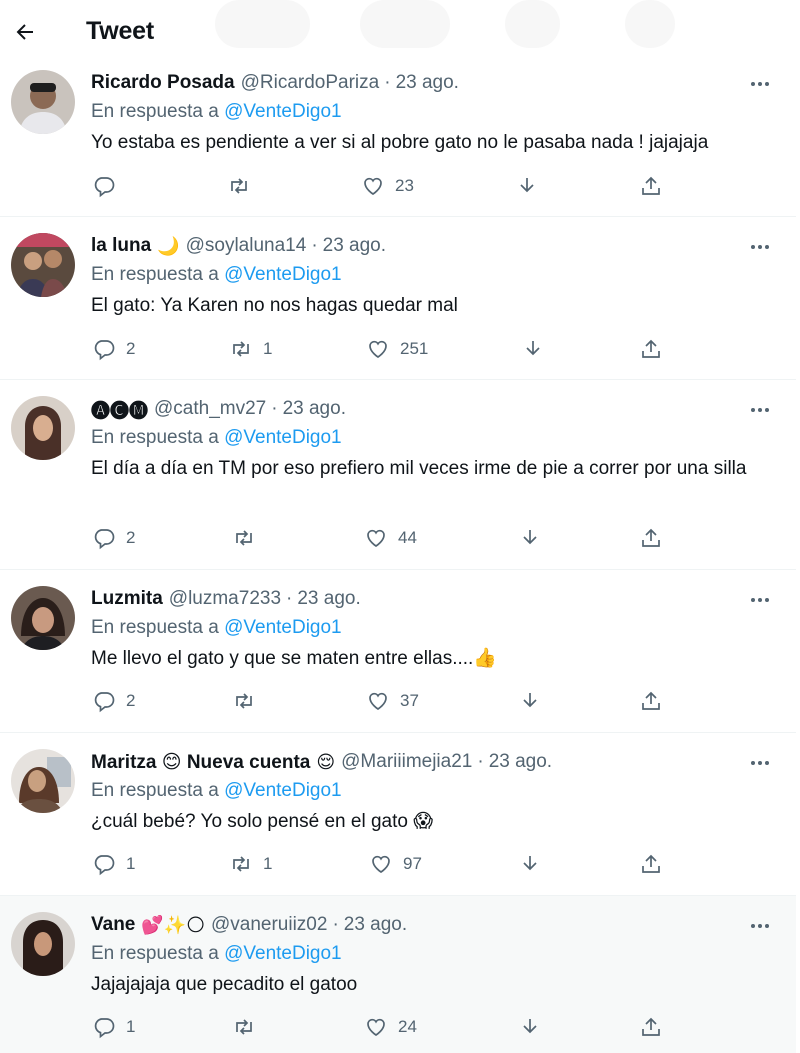  What do you see at coordinates (407, 1026) in the screenshot?
I see `like-count: 24` at bounding box center [407, 1026].